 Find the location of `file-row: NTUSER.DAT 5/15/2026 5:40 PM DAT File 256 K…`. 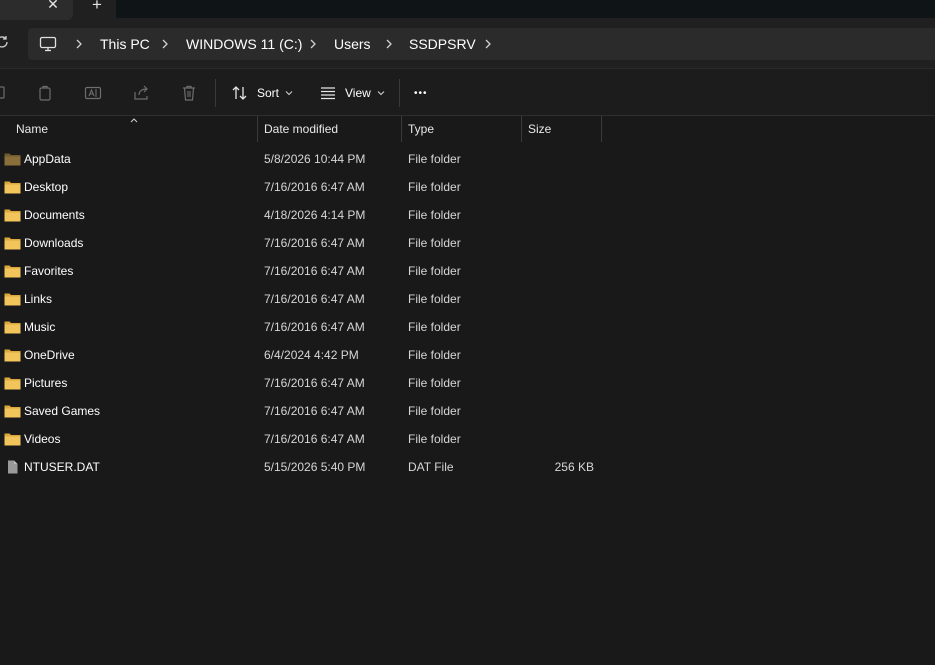

file-row: NTUSER.DAT 5/15/2026 5:40 PM DAT File 256 K… is located at coordinates (467, 467).